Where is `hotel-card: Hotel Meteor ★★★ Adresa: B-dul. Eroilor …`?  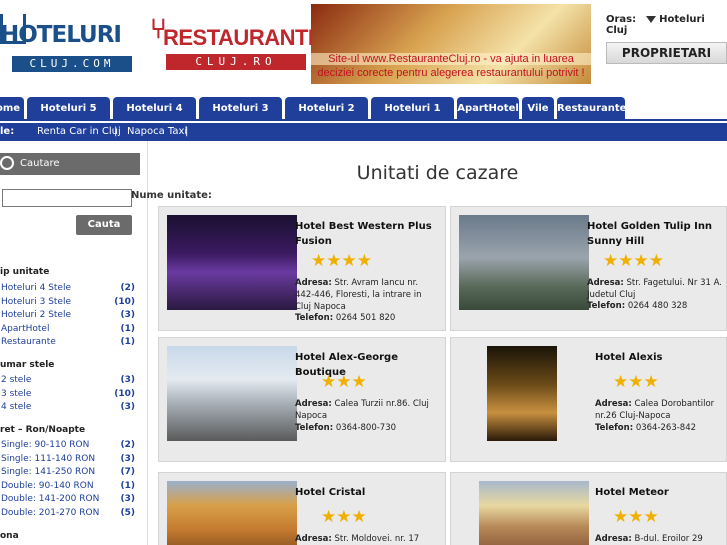 hotel-card: Hotel Meteor ★★★ Adresa: B-dul. Eroilor … is located at coordinates (588, 508).